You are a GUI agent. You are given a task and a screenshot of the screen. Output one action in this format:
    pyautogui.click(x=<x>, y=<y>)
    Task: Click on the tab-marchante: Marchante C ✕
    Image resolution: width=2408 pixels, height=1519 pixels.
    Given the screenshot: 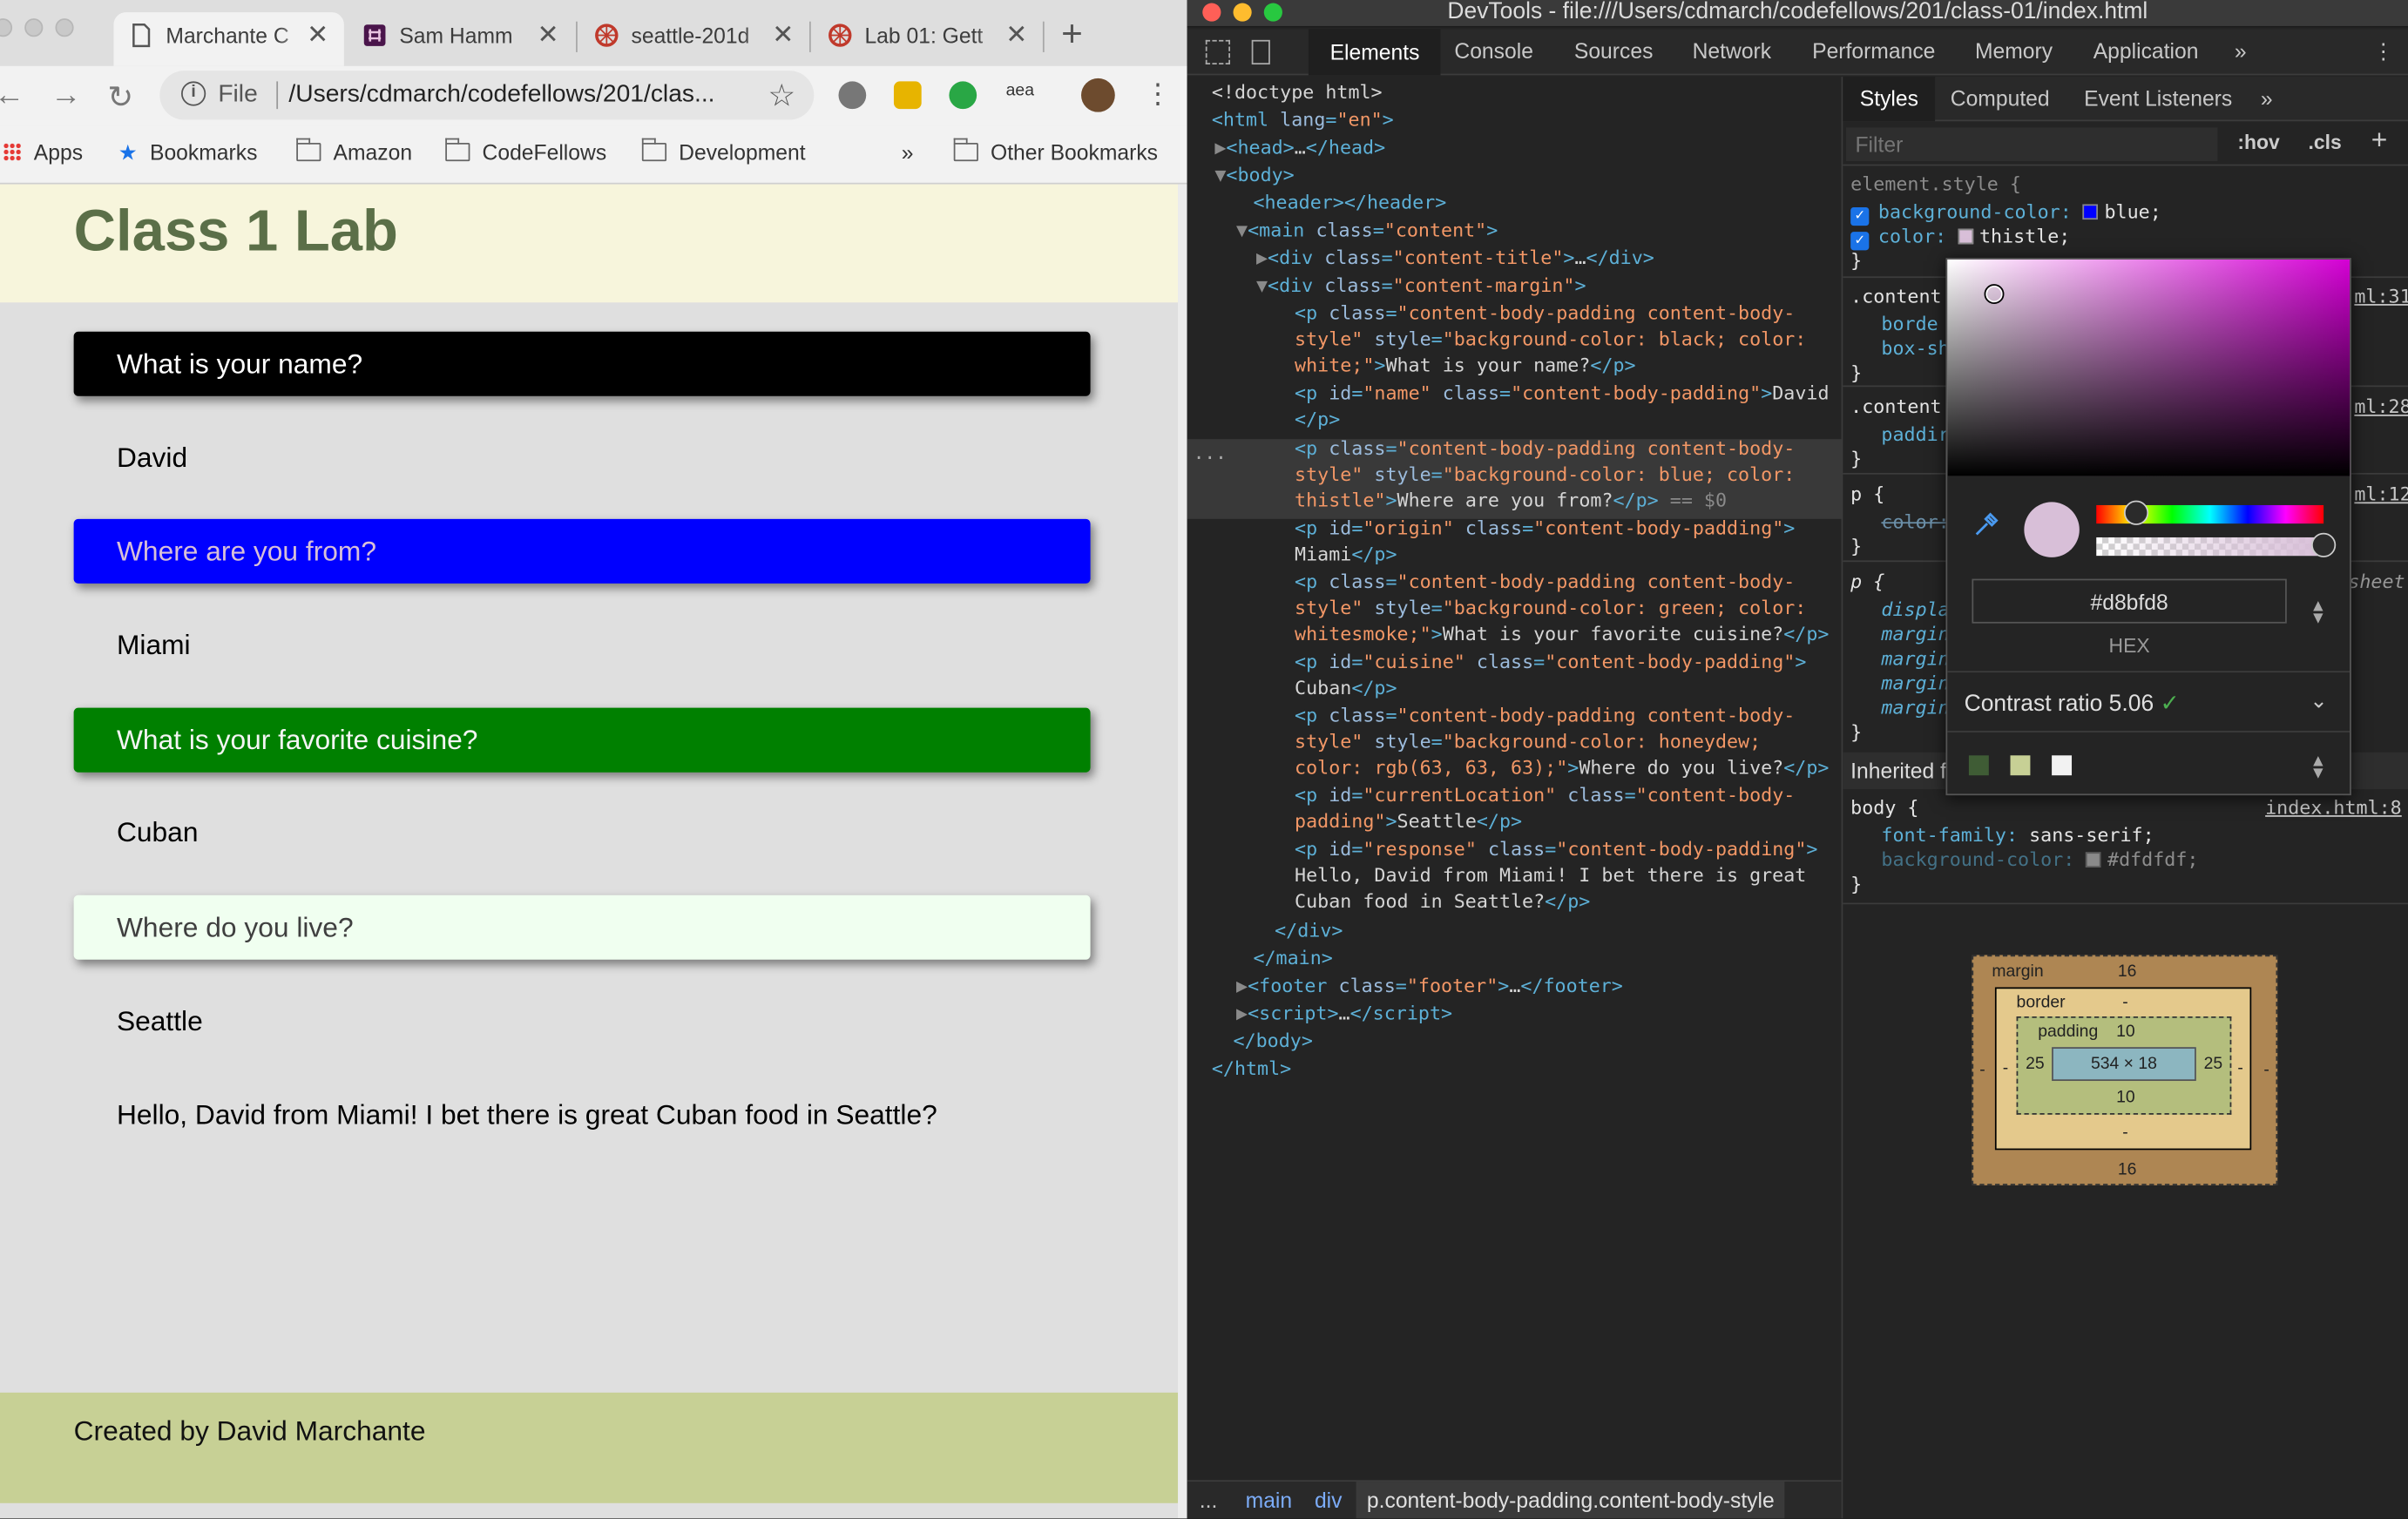 What is the action you would take?
    pyautogui.click(x=228, y=39)
    